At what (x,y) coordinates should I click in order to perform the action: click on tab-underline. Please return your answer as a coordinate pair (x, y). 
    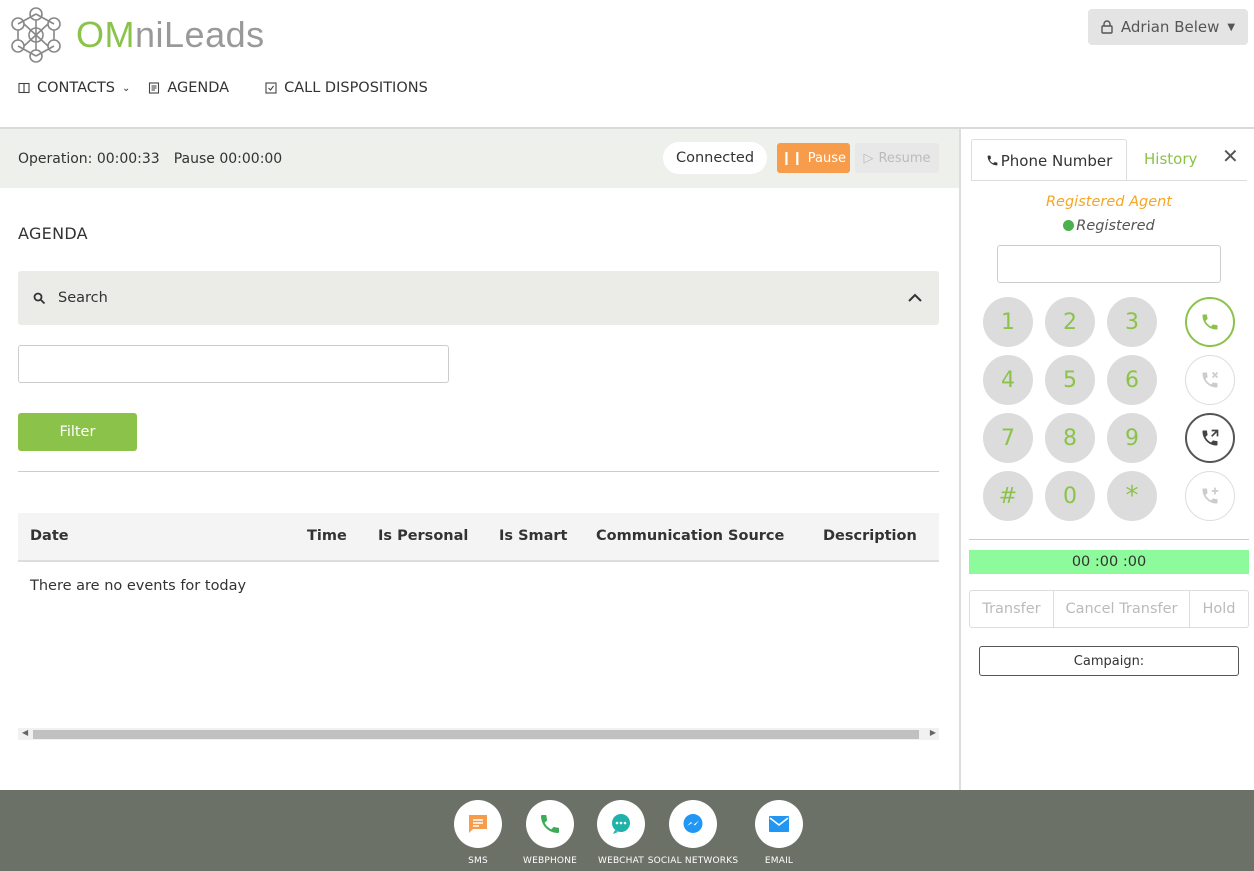
    Looking at the image, I should click on (1109, 180).